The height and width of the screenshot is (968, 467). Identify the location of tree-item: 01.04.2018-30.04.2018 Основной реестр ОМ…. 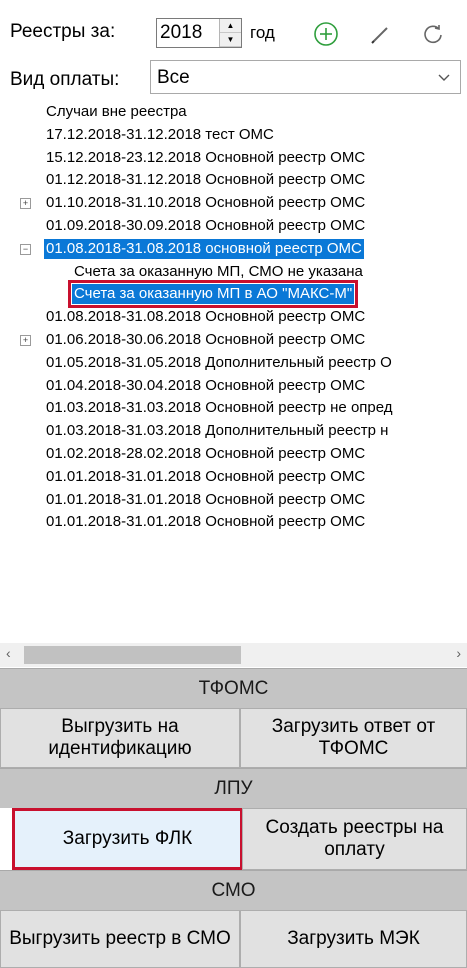
(205, 386).